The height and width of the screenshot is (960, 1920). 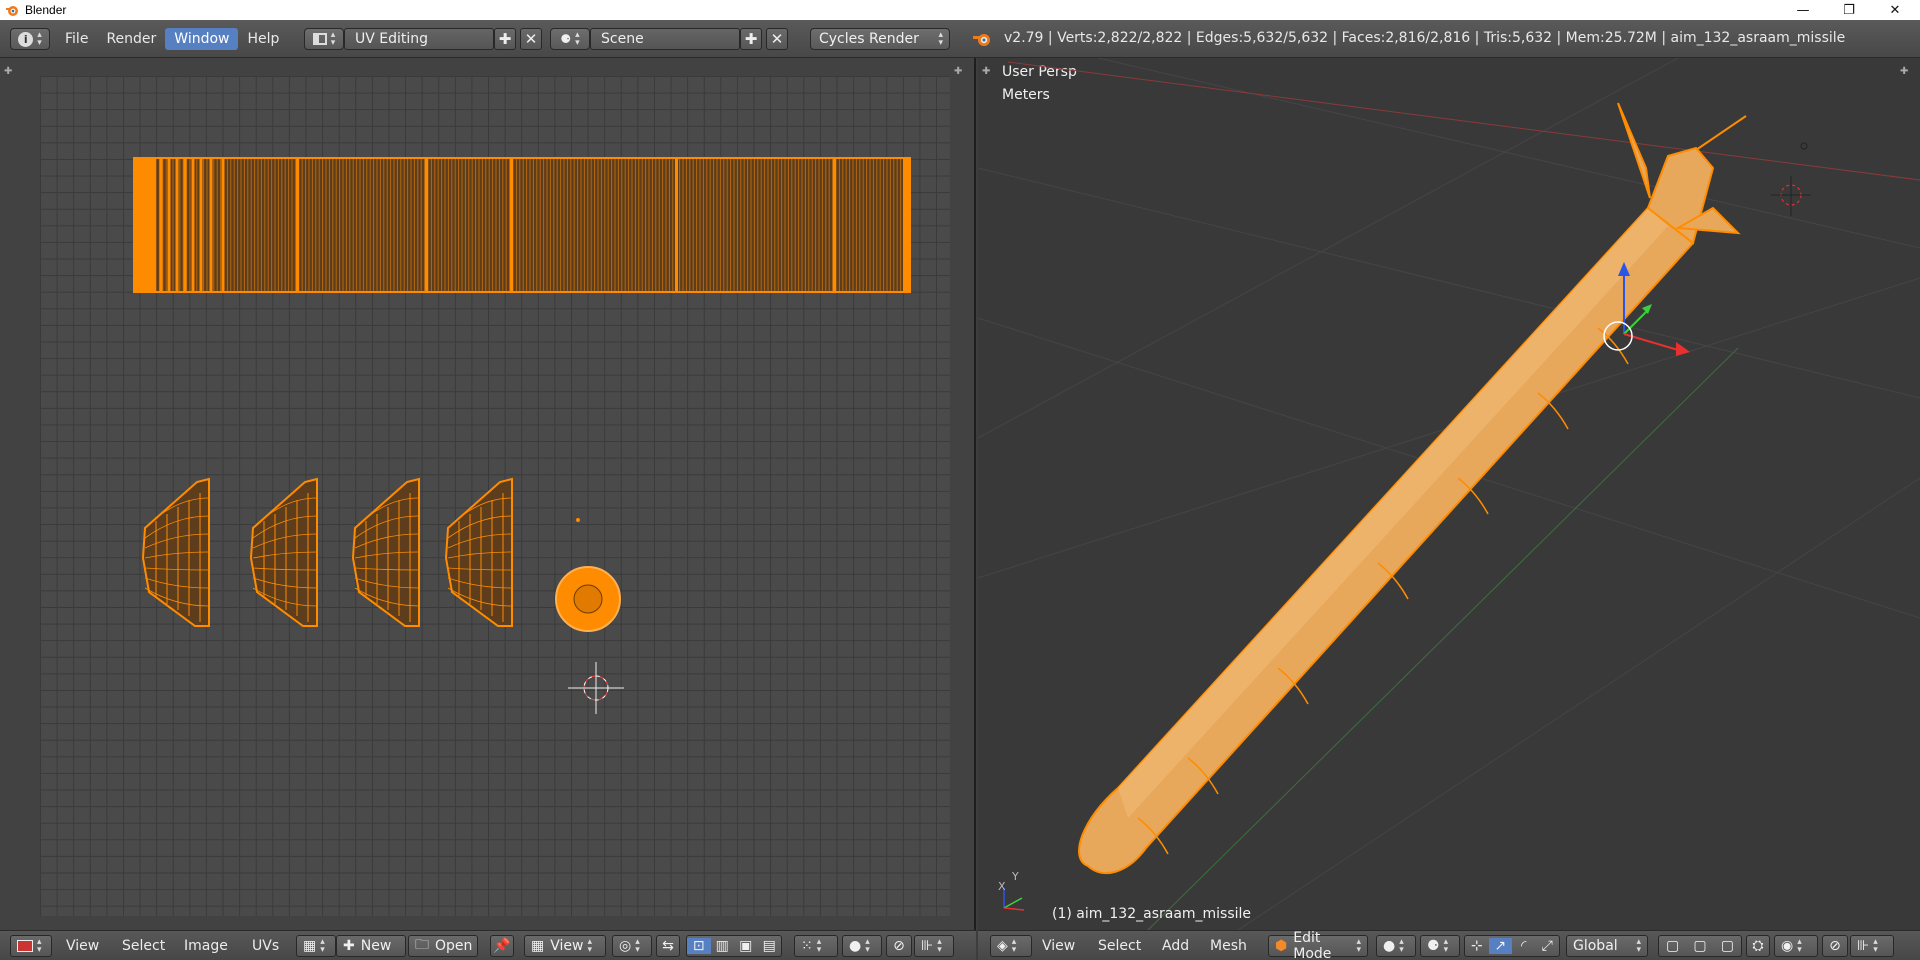 What do you see at coordinates (1796, 946) in the screenshot?
I see `proportional-edit-dropdown: ◉ ▴ ▾` at bounding box center [1796, 946].